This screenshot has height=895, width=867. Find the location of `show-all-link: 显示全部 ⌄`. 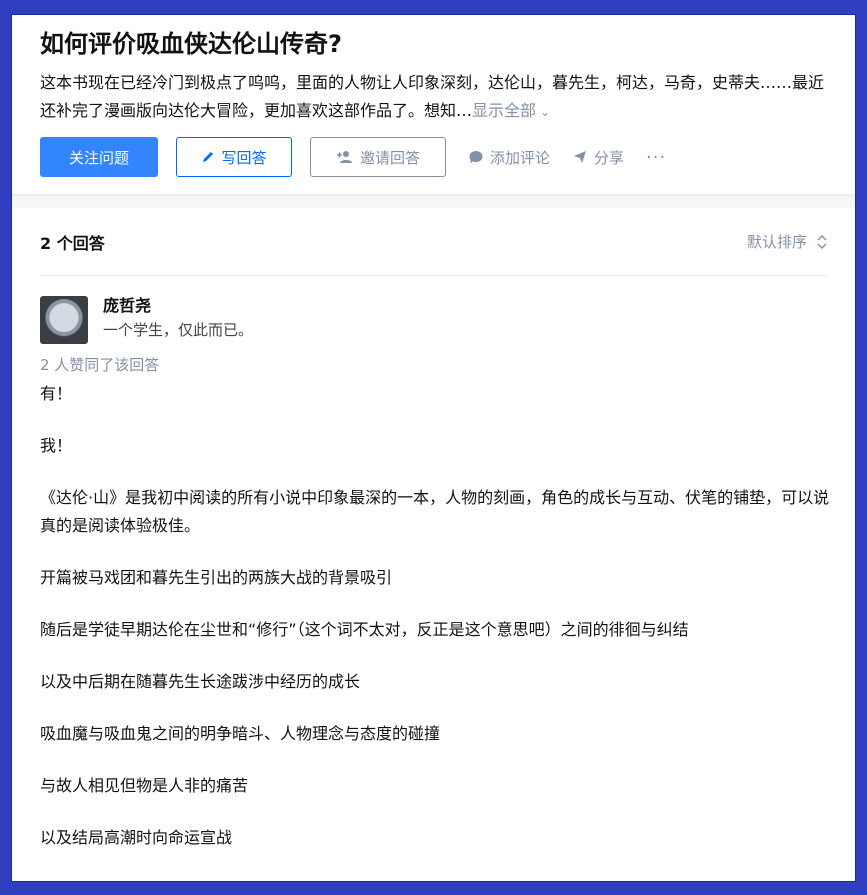

show-all-link: 显示全部 ⌄ is located at coordinates (511, 110).